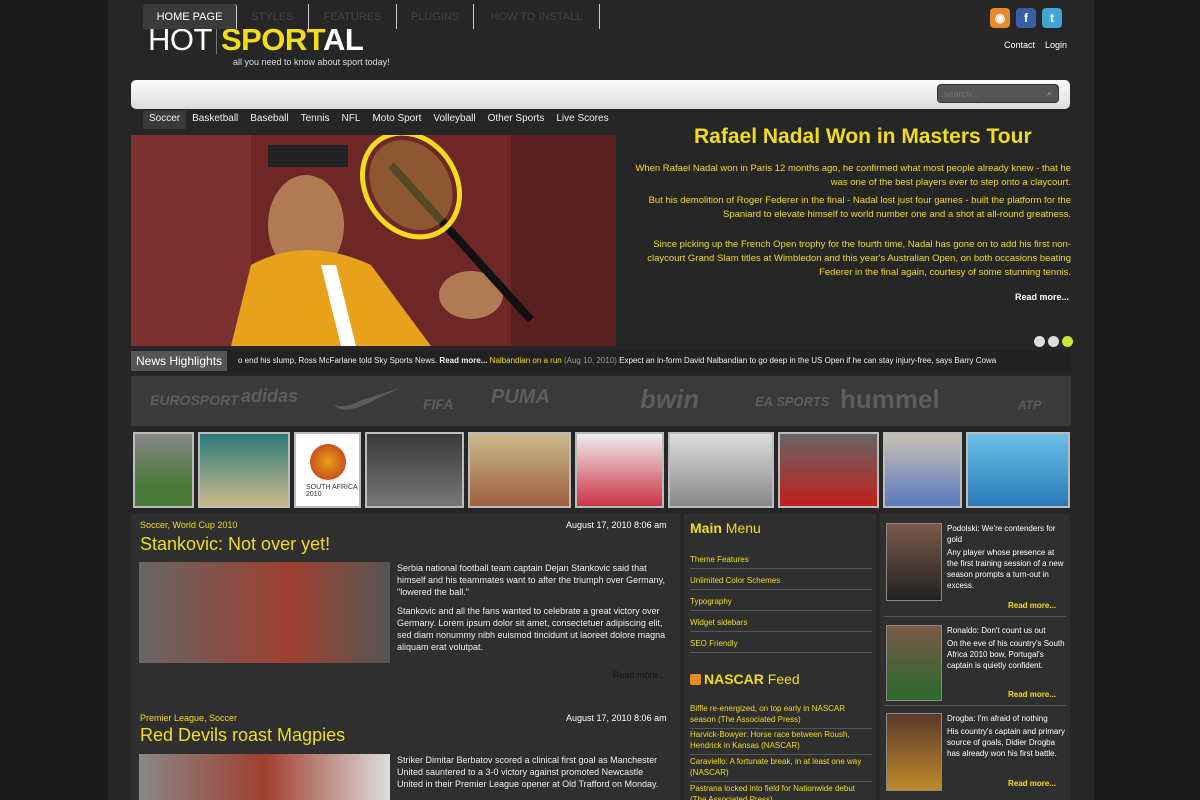 Image resolution: width=1200 pixels, height=800 pixels. I want to click on ticker-headline: Nalbandian on a run, so click(526, 360).